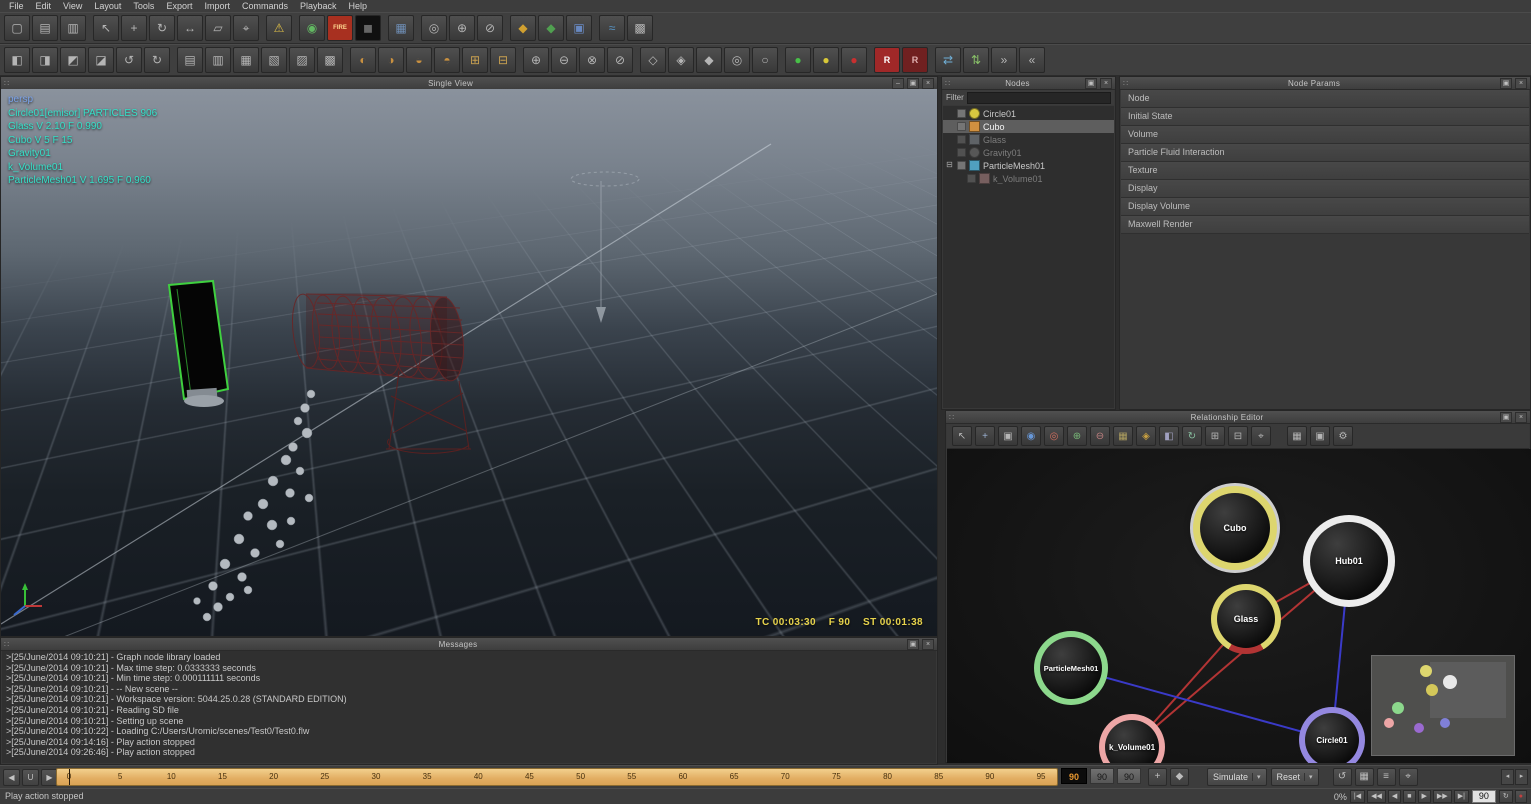 The height and width of the screenshot is (804, 1531). Describe the element at coordinates (620, 60) in the screenshot. I see `daemon-noise-icon: ⊘` at that location.